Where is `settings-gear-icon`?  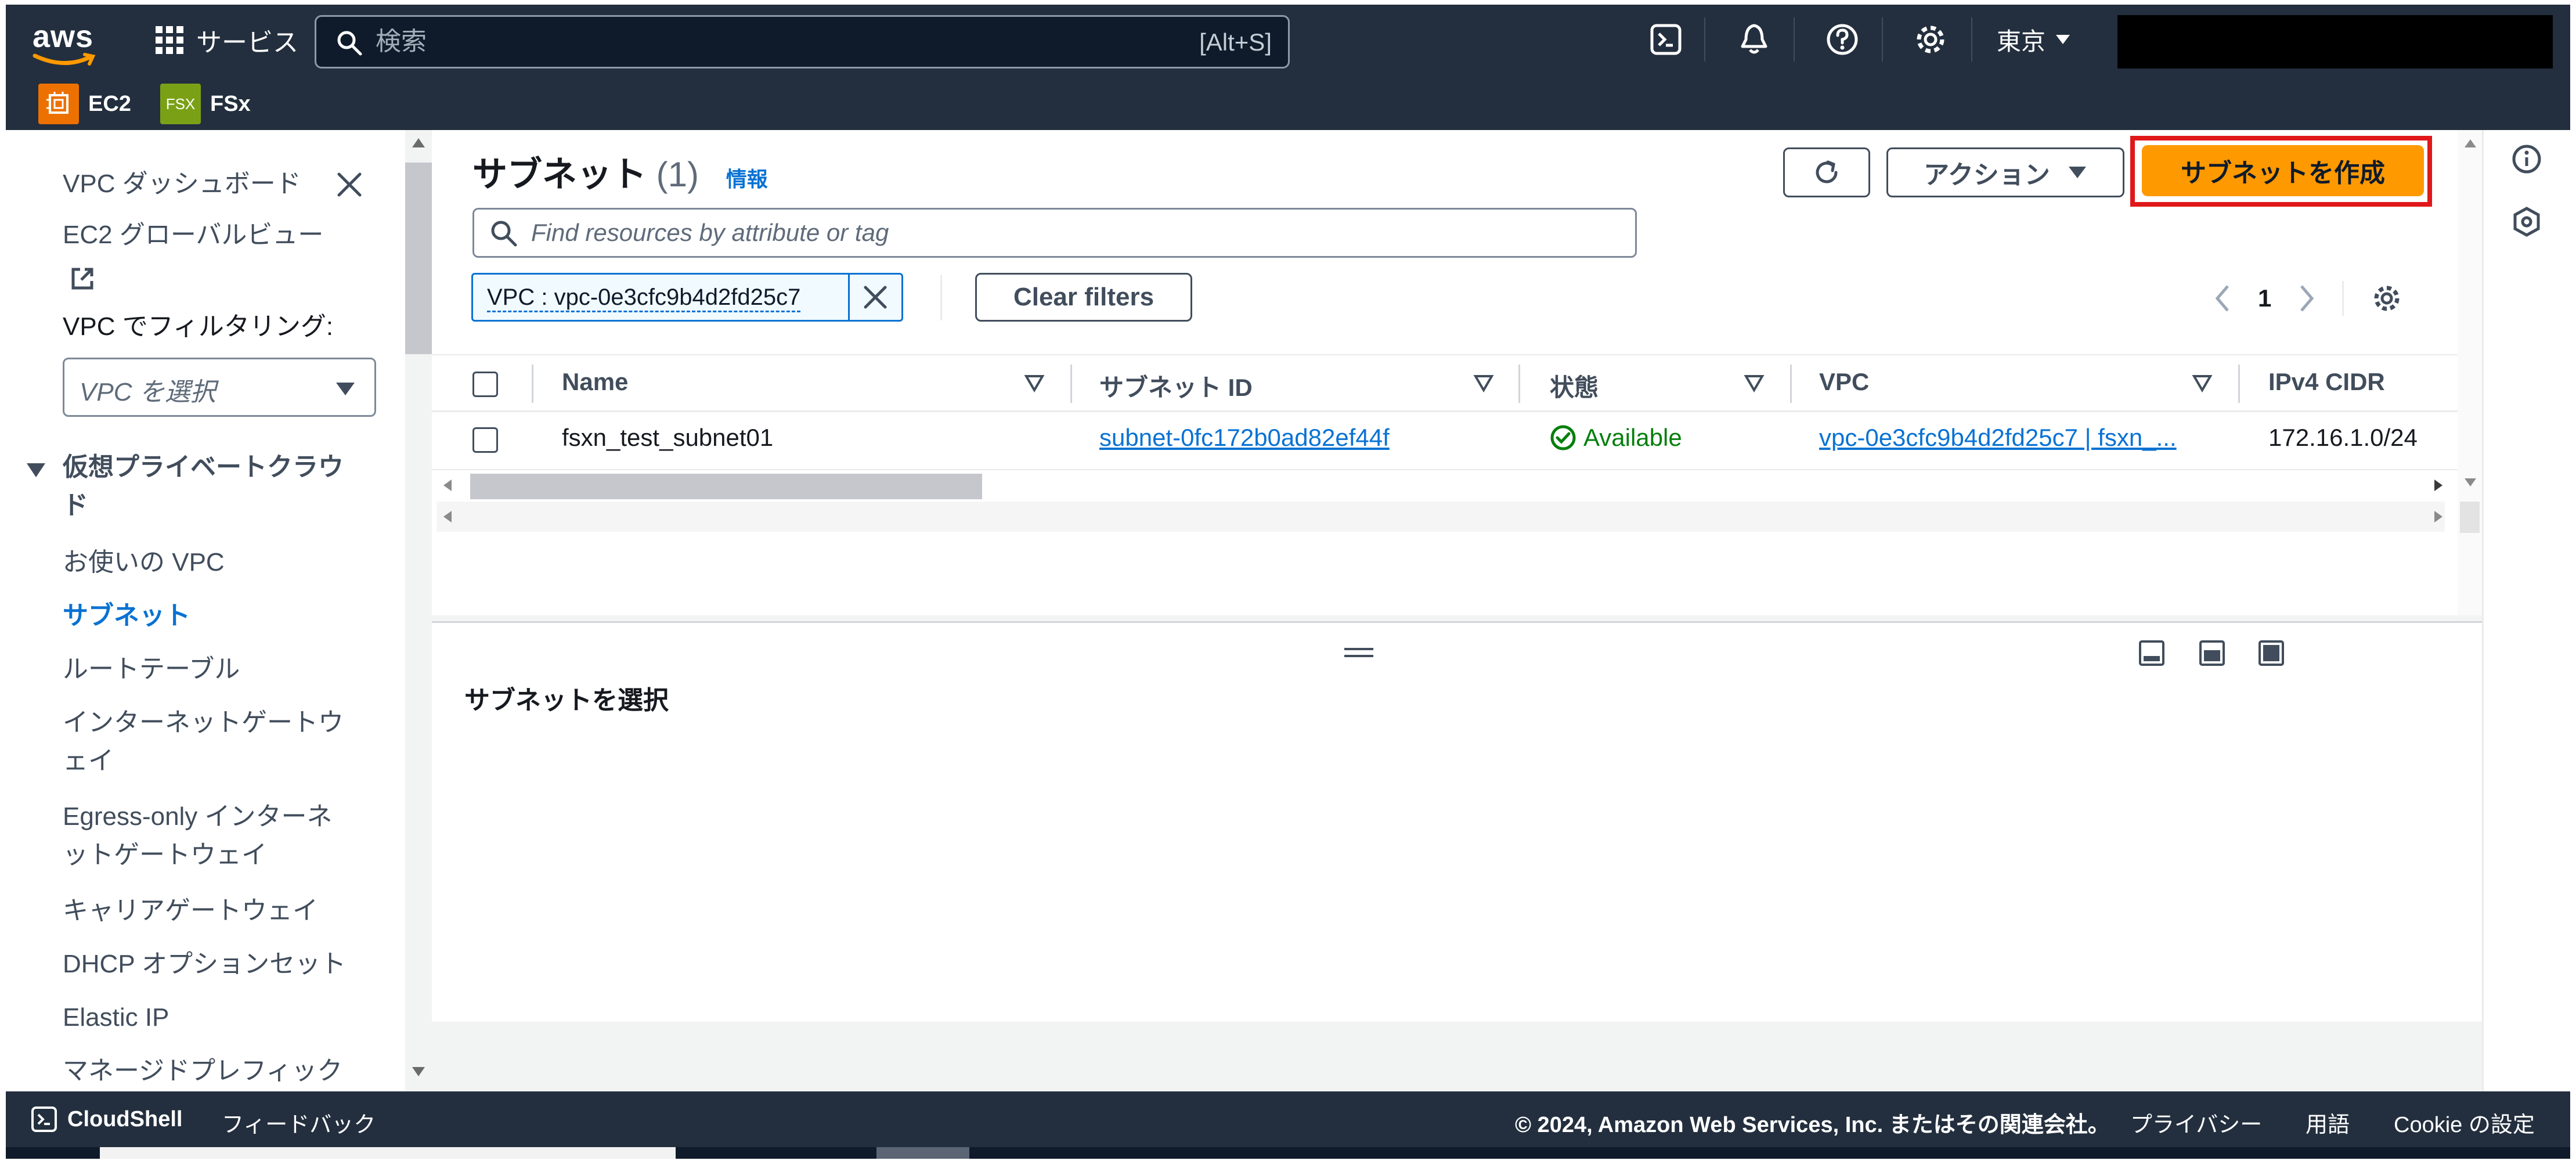
settings-gear-icon is located at coordinates (1930, 40).